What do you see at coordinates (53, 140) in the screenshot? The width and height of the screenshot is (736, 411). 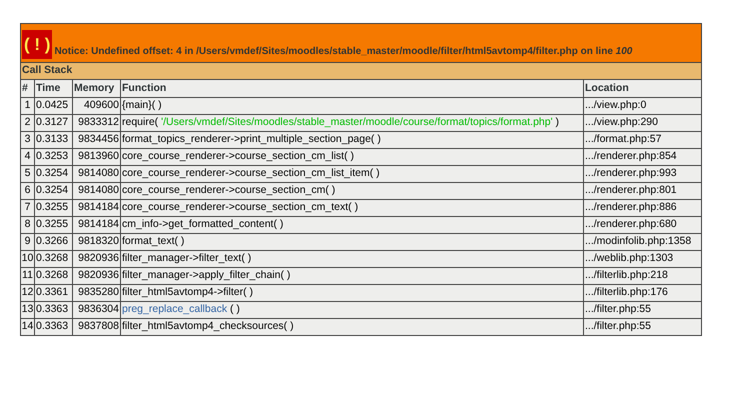 I see `time-cell: 0.3133` at bounding box center [53, 140].